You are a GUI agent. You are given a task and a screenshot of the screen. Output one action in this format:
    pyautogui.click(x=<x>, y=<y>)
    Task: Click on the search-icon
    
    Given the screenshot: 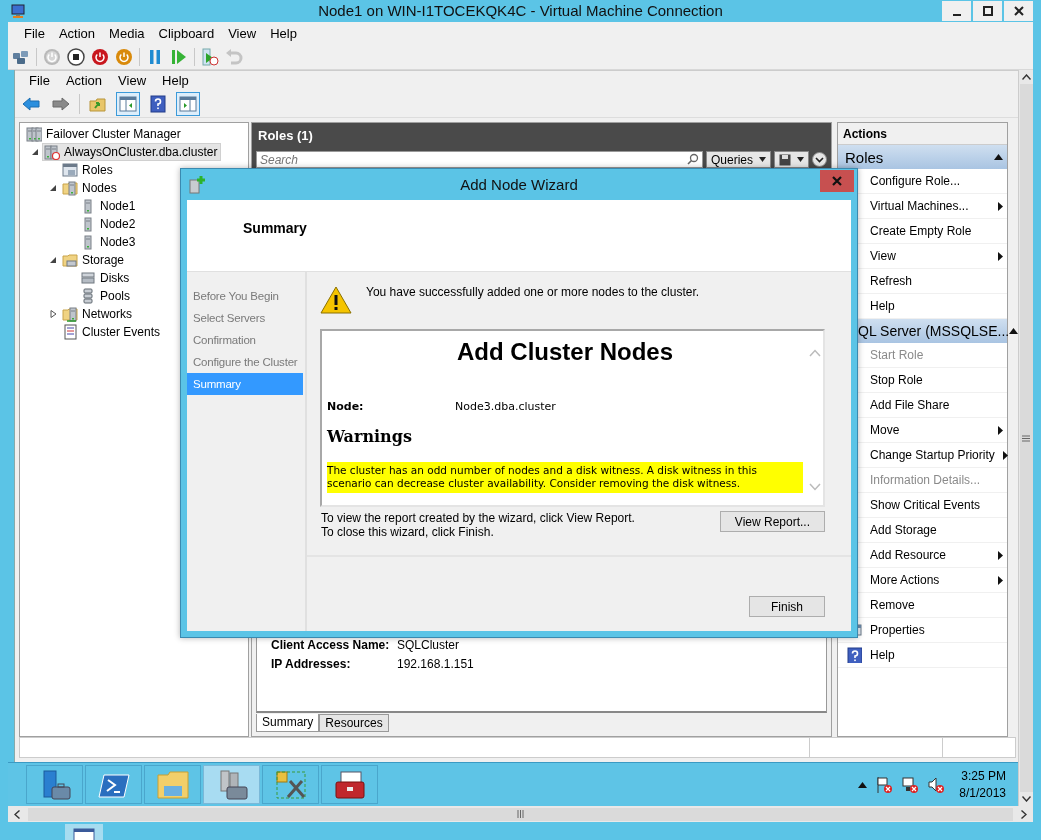 What is the action you would take?
    pyautogui.click(x=692, y=159)
    